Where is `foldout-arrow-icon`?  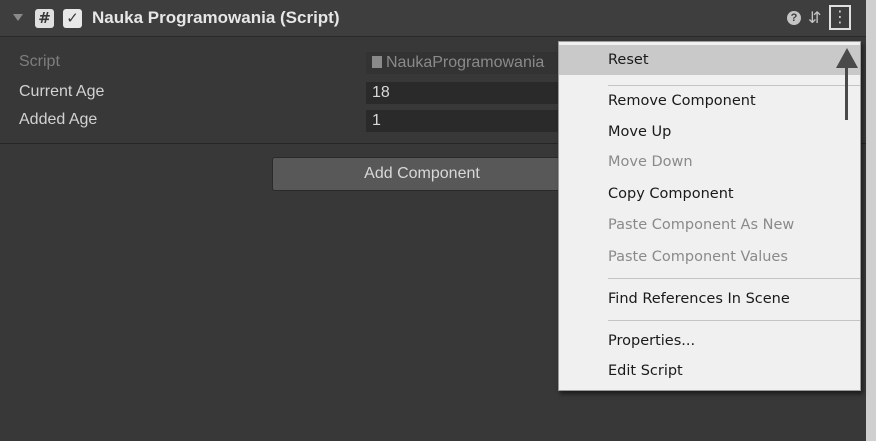 foldout-arrow-icon is located at coordinates (18, 17).